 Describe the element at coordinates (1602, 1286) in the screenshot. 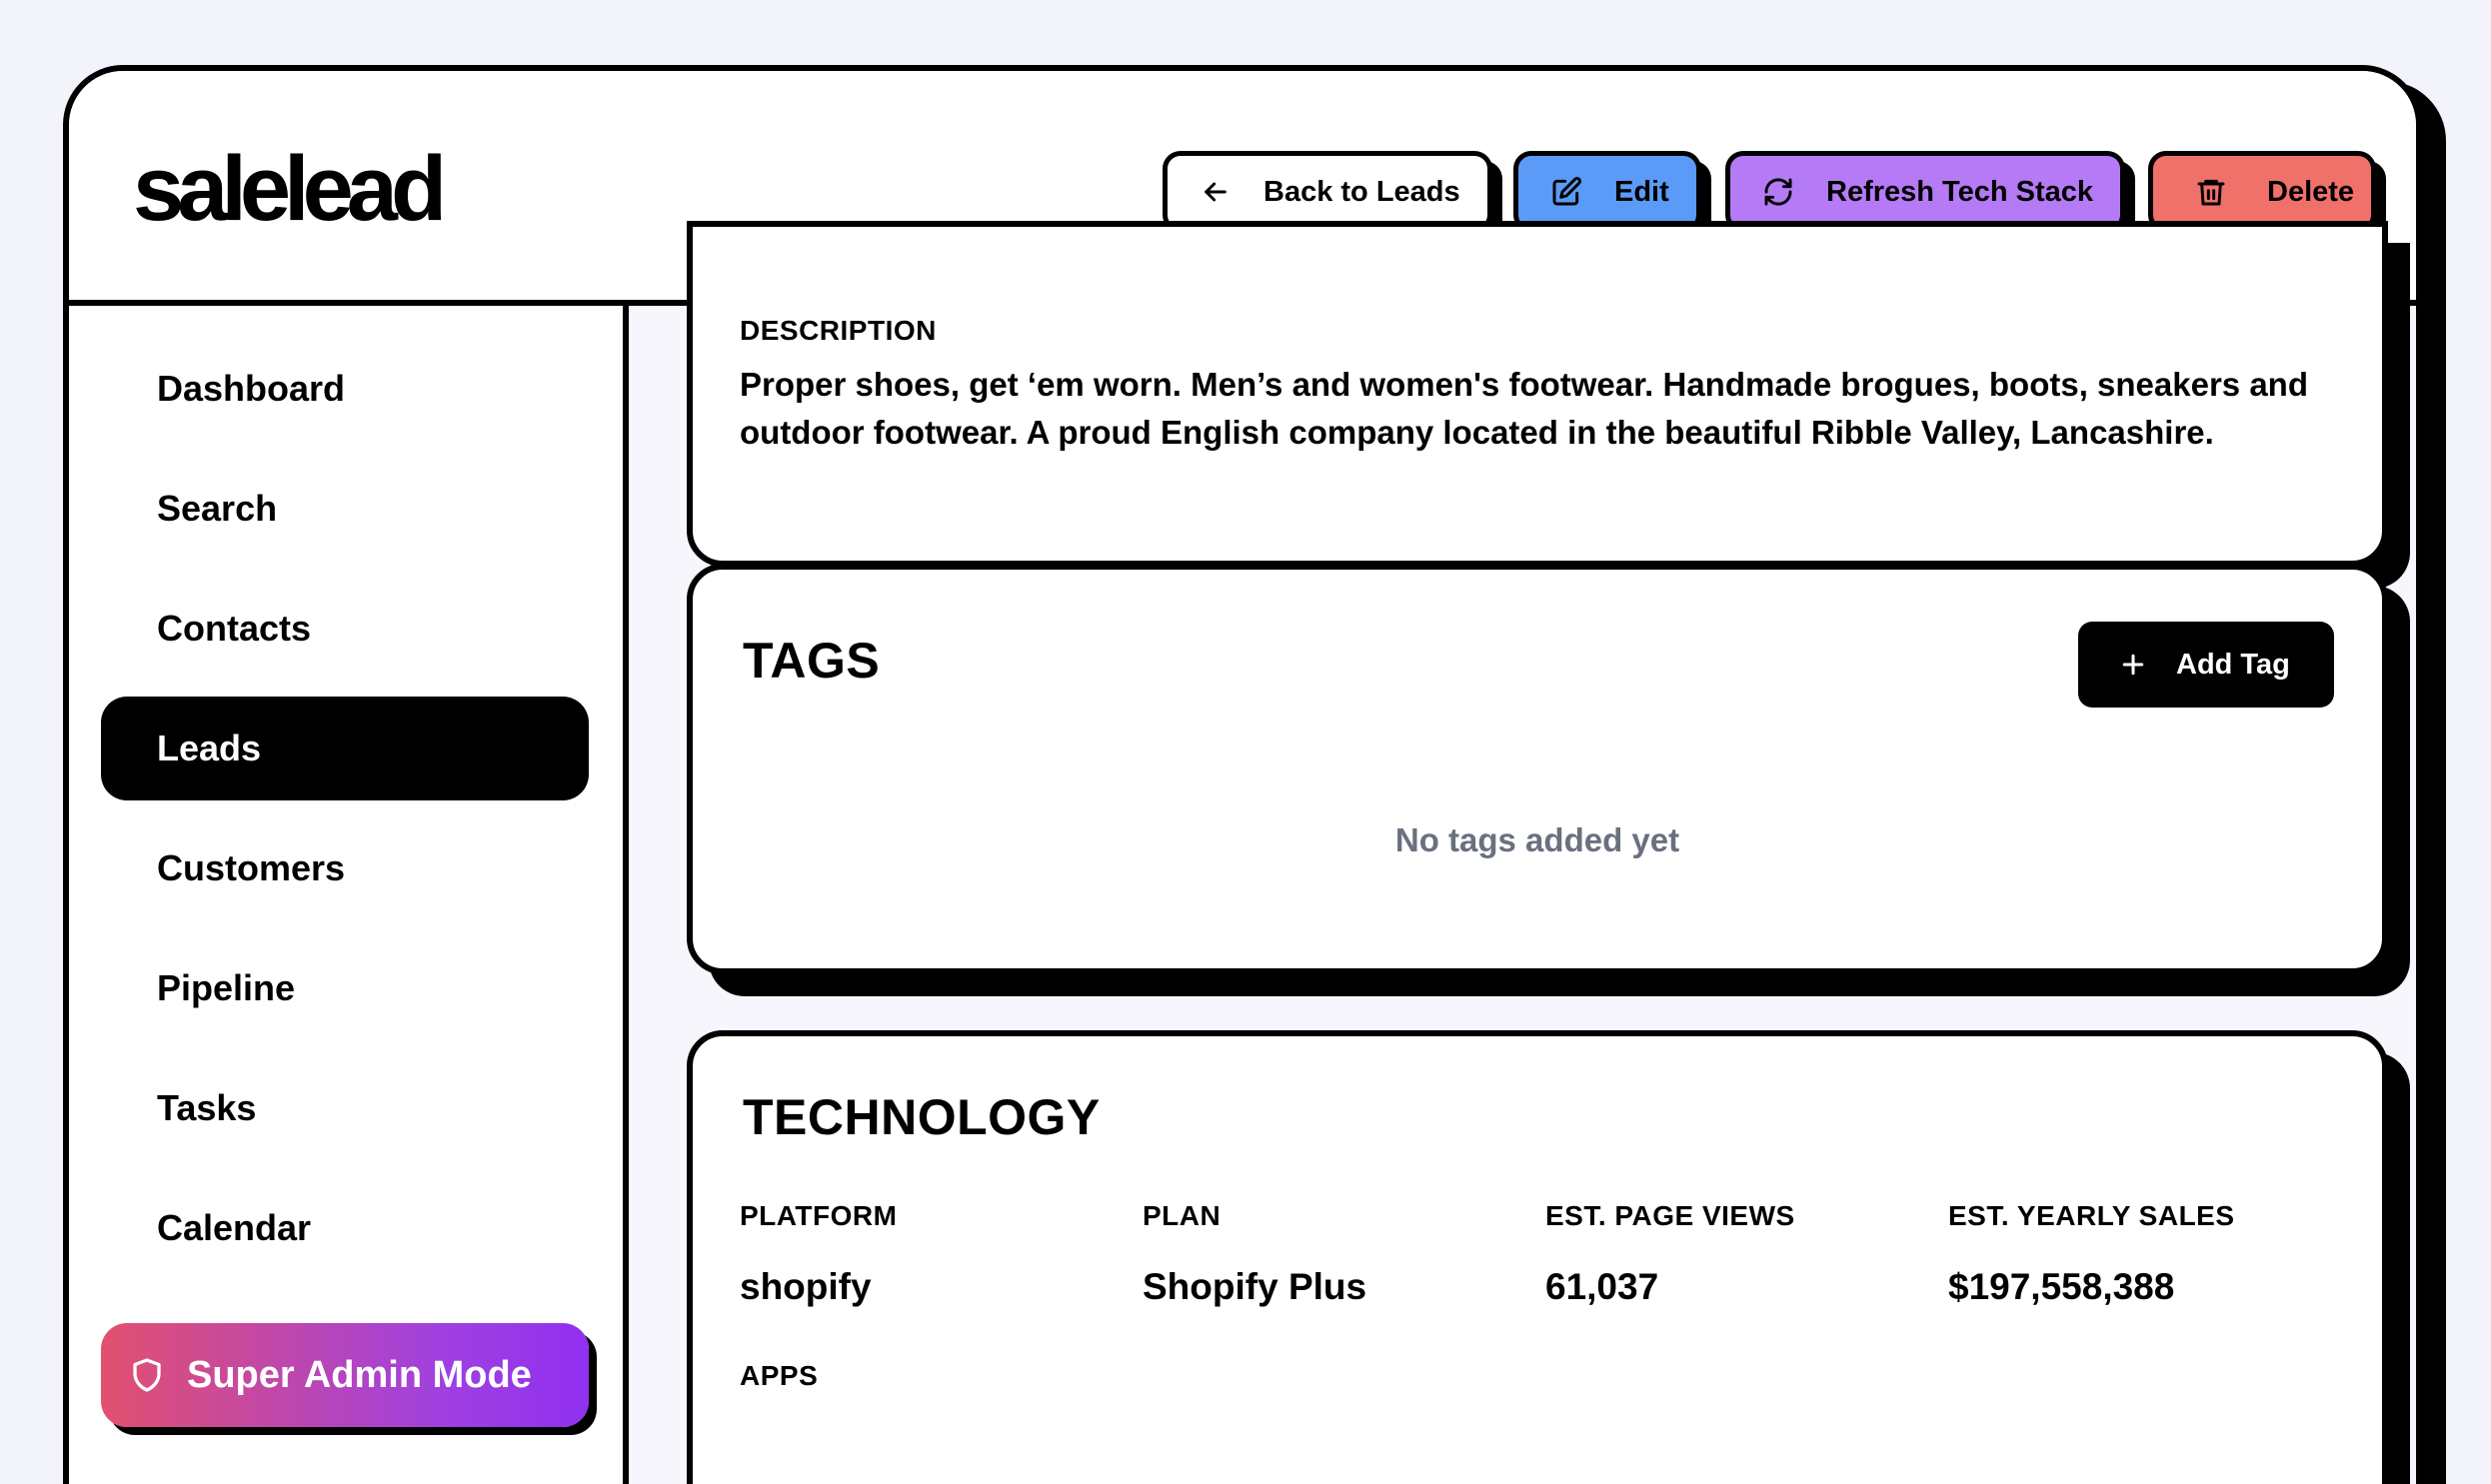

I see `page-views-value: 61,037` at that location.